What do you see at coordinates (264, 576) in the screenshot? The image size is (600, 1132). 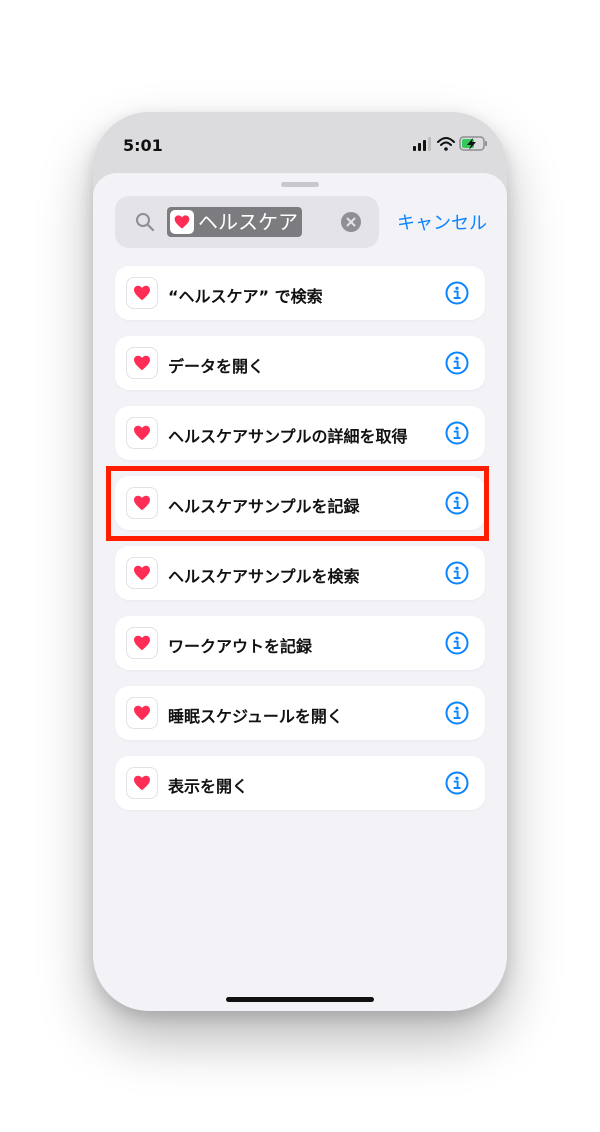 I see `action-label: ヘルスケアサンプルを検索` at bounding box center [264, 576].